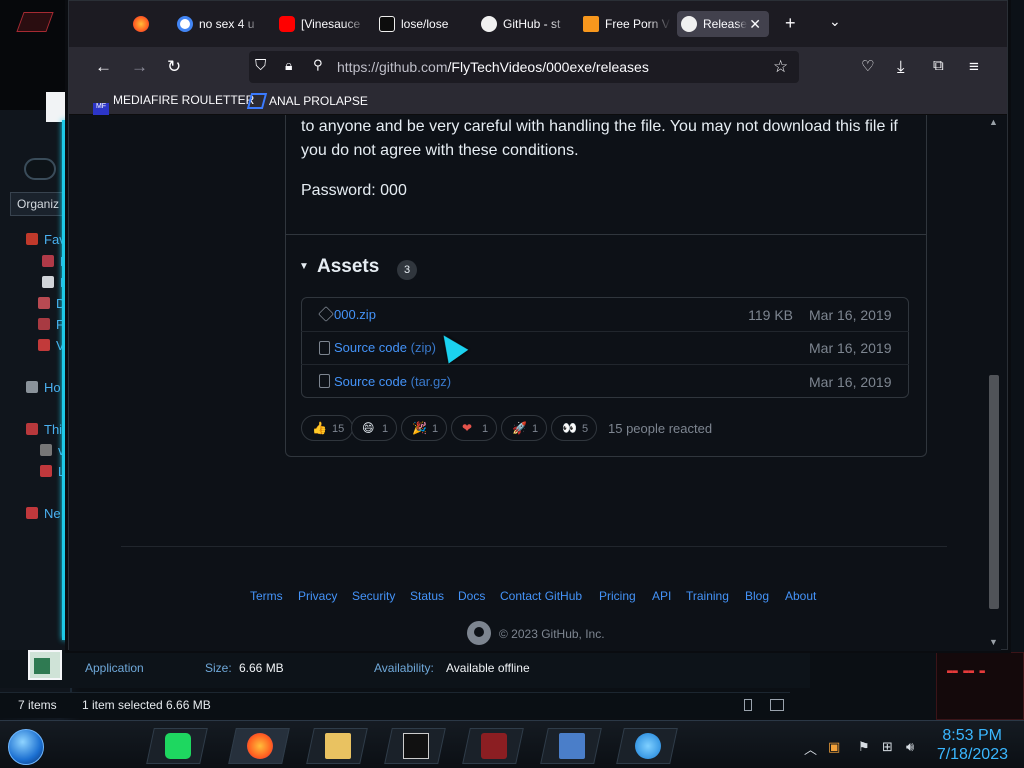 Image resolution: width=1024 pixels, height=768 pixels. Describe the element at coordinates (427, 596) in the screenshot. I see `footer-link-status: Status` at that location.